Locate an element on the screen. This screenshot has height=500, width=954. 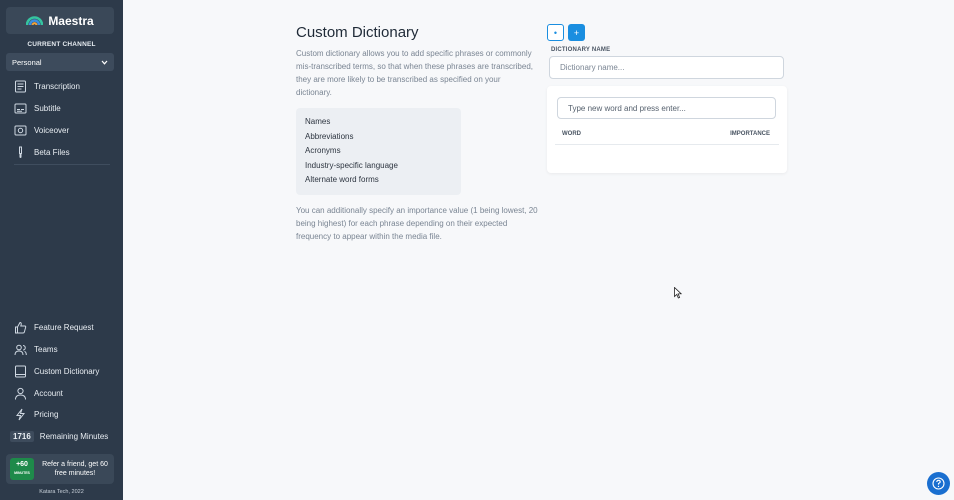
sidebar-item-account: Account is located at coordinates (38, 393).